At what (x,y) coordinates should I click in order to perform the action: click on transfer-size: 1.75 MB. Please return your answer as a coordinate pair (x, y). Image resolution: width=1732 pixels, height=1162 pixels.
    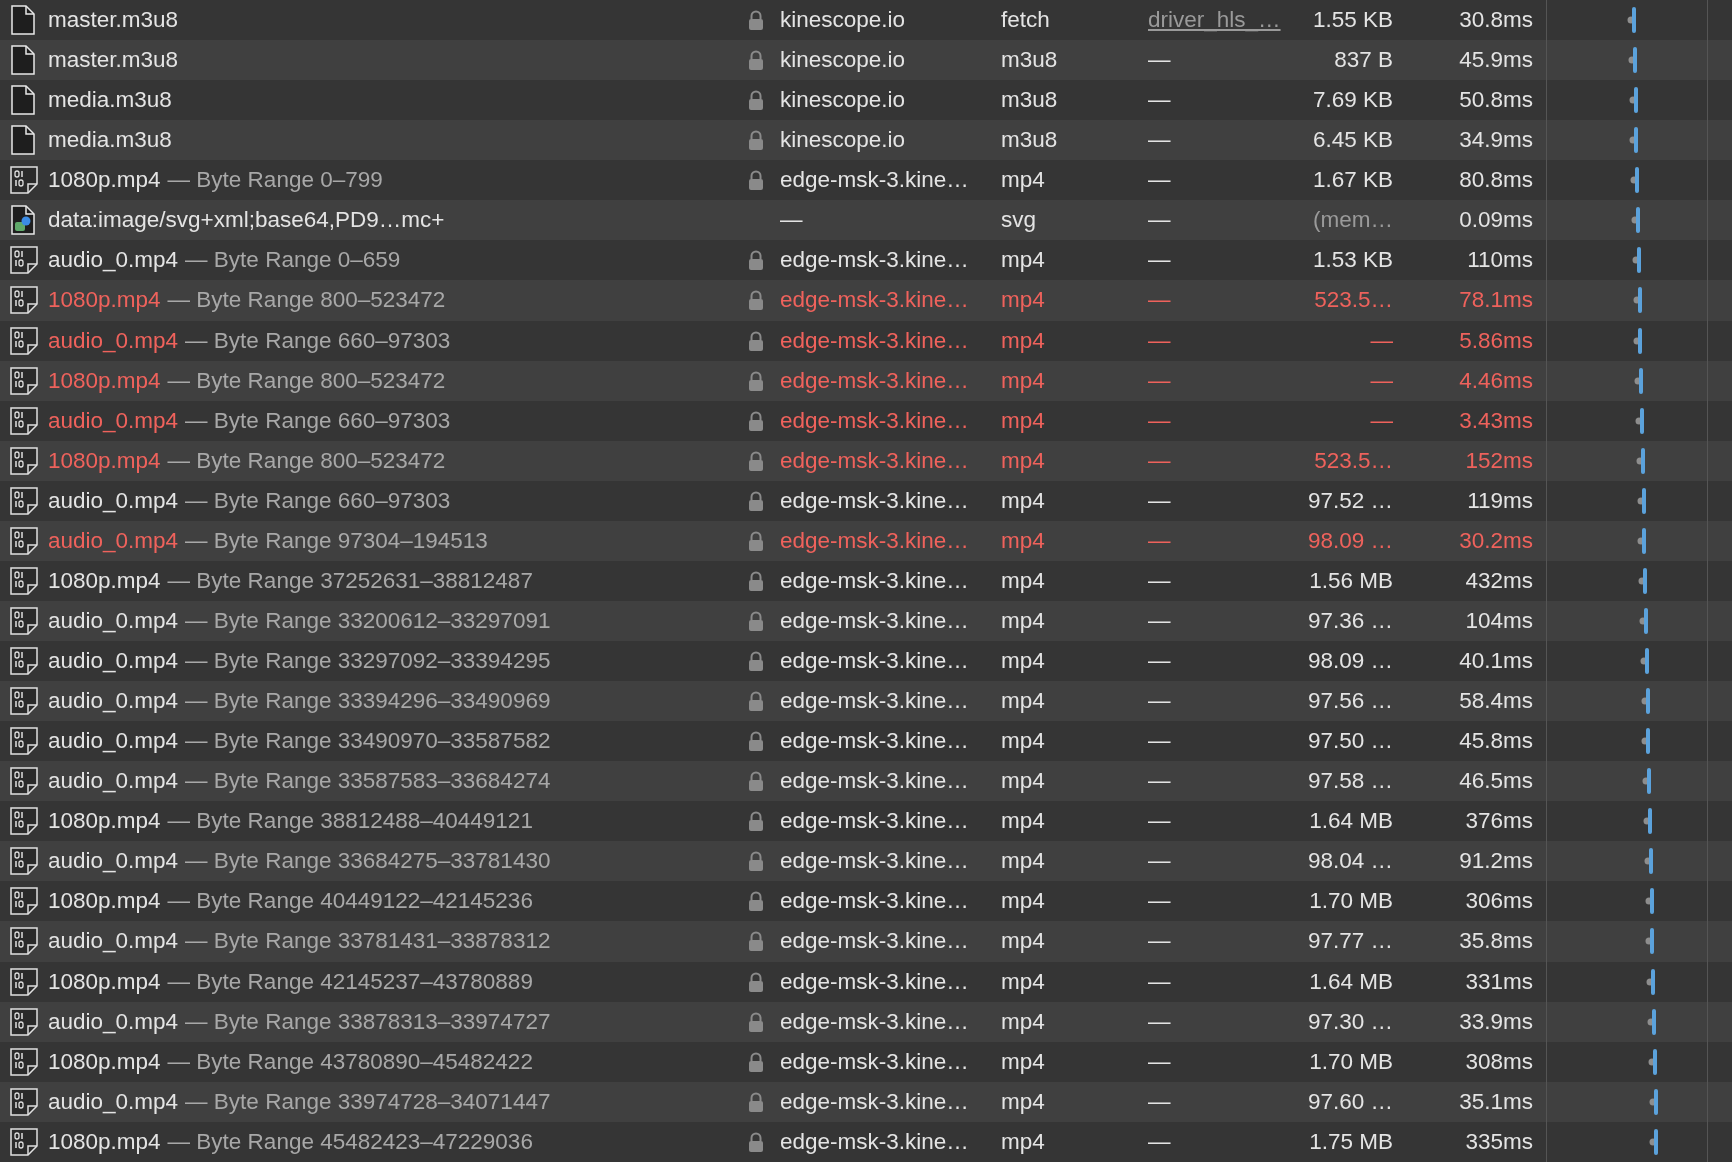
    Looking at the image, I should click on (1350, 1141).